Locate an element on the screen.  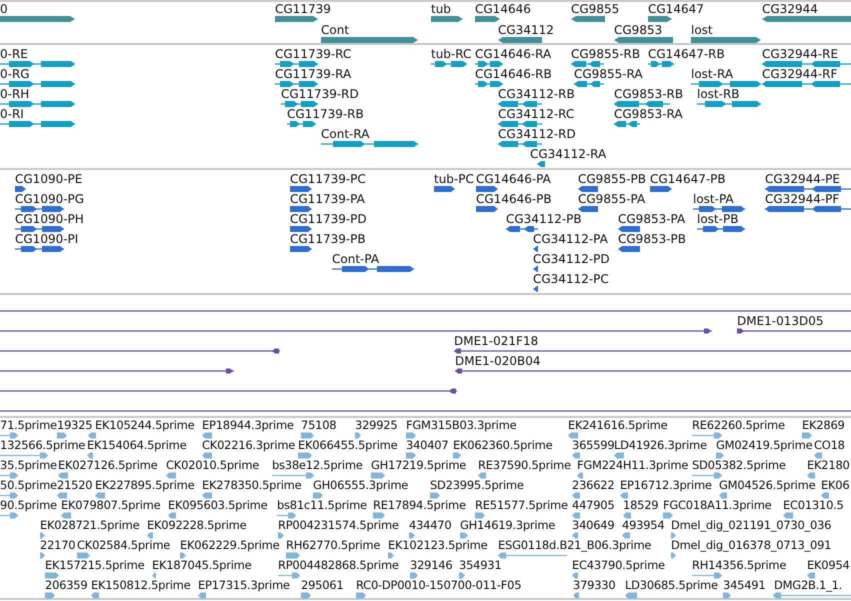
feature-label: CG14646-RB is located at coordinates (513, 74).